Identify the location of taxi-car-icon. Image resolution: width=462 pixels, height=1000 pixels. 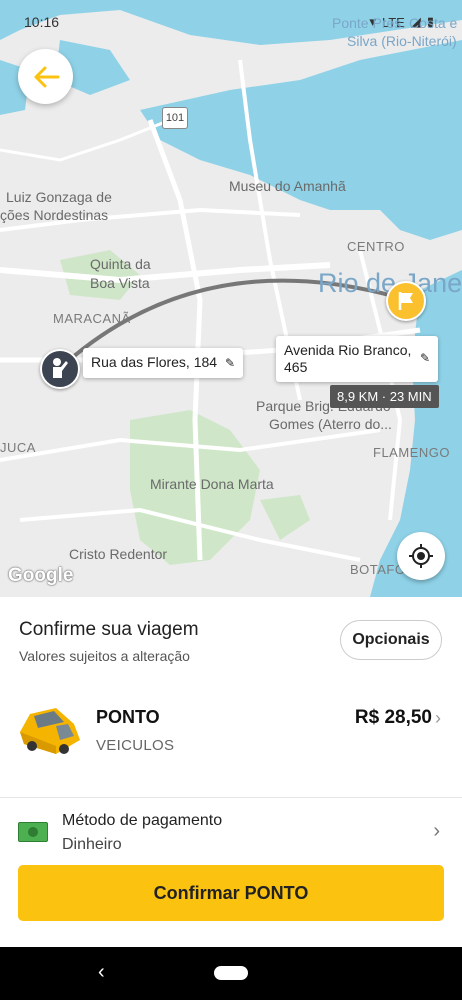
(50, 731).